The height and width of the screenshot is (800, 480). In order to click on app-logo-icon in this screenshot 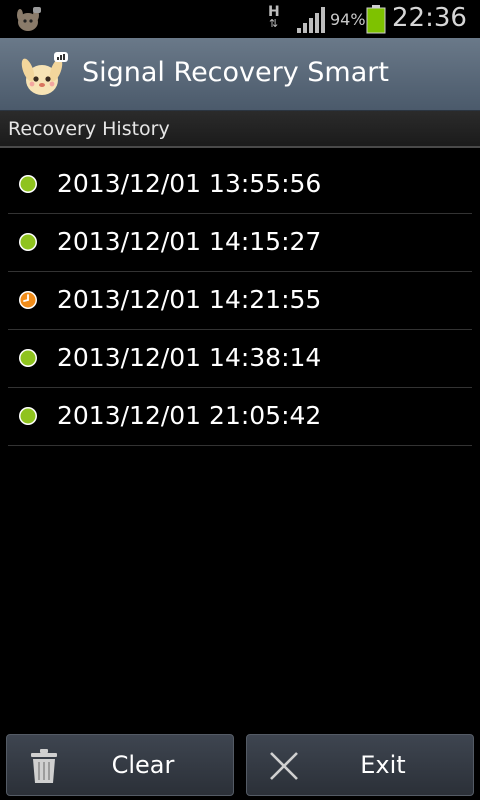, I will do `click(44, 73)`.